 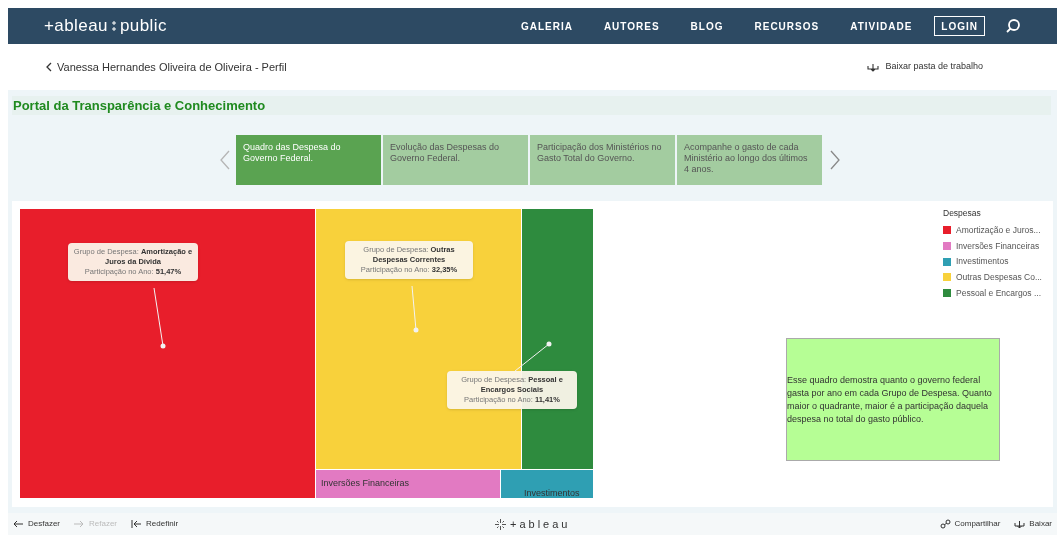 What do you see at coordinates (970, 524) in the screenshot?
I see `toolbar-button: Compartilhar` at bounding box center [970, 524].